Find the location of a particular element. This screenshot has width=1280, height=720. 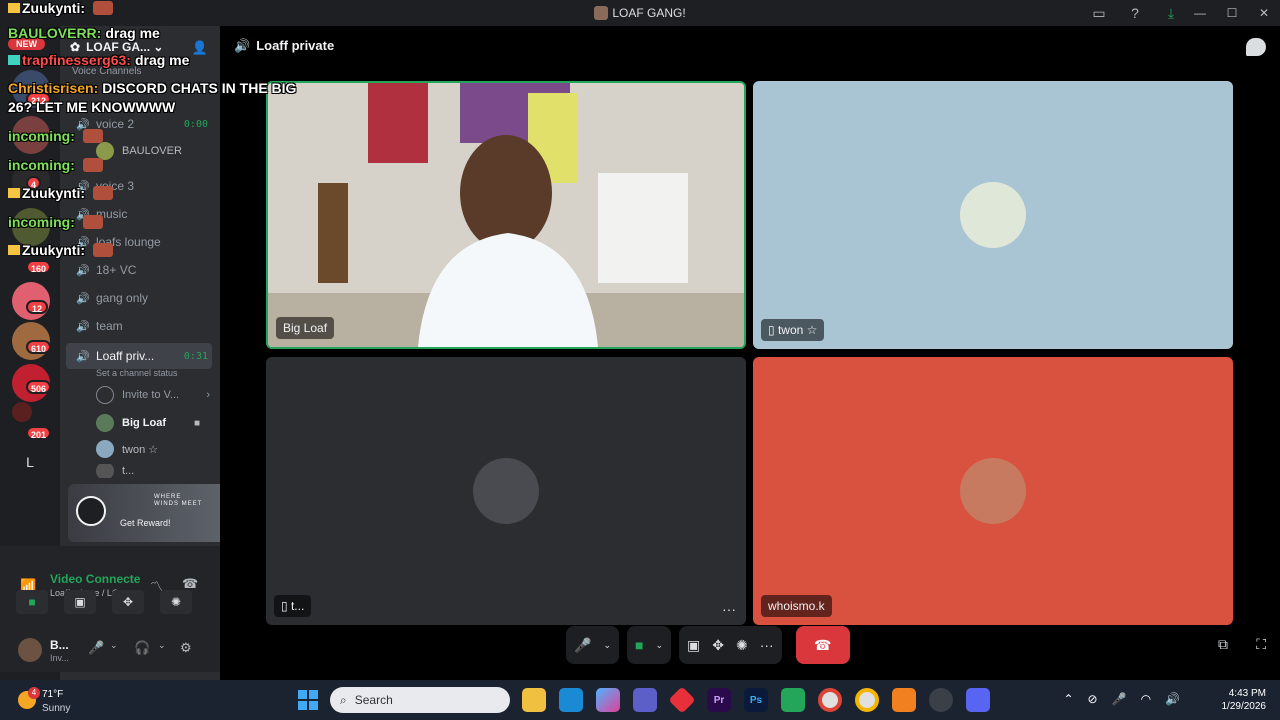

video-tile: ▯ t... ··· is located at coordinates (506, 491).